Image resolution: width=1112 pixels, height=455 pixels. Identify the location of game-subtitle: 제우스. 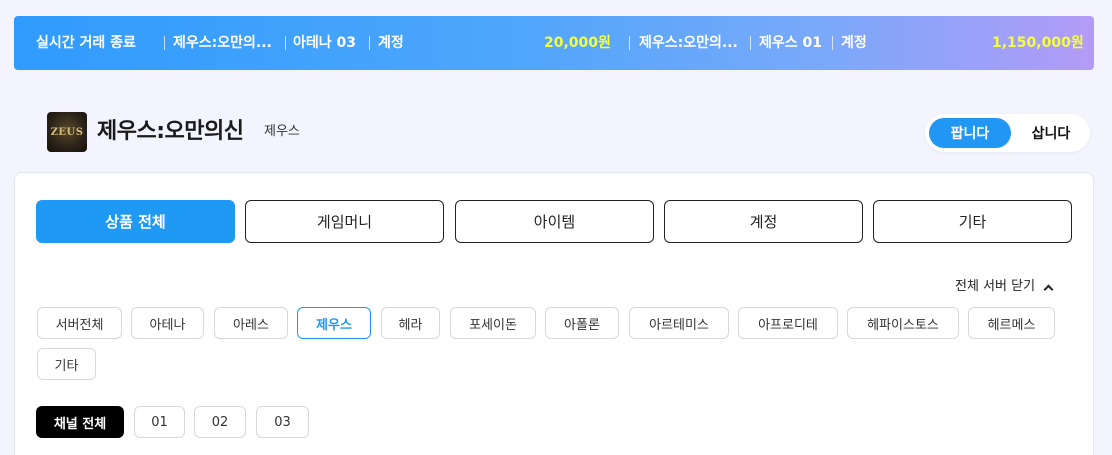
(282, 131).